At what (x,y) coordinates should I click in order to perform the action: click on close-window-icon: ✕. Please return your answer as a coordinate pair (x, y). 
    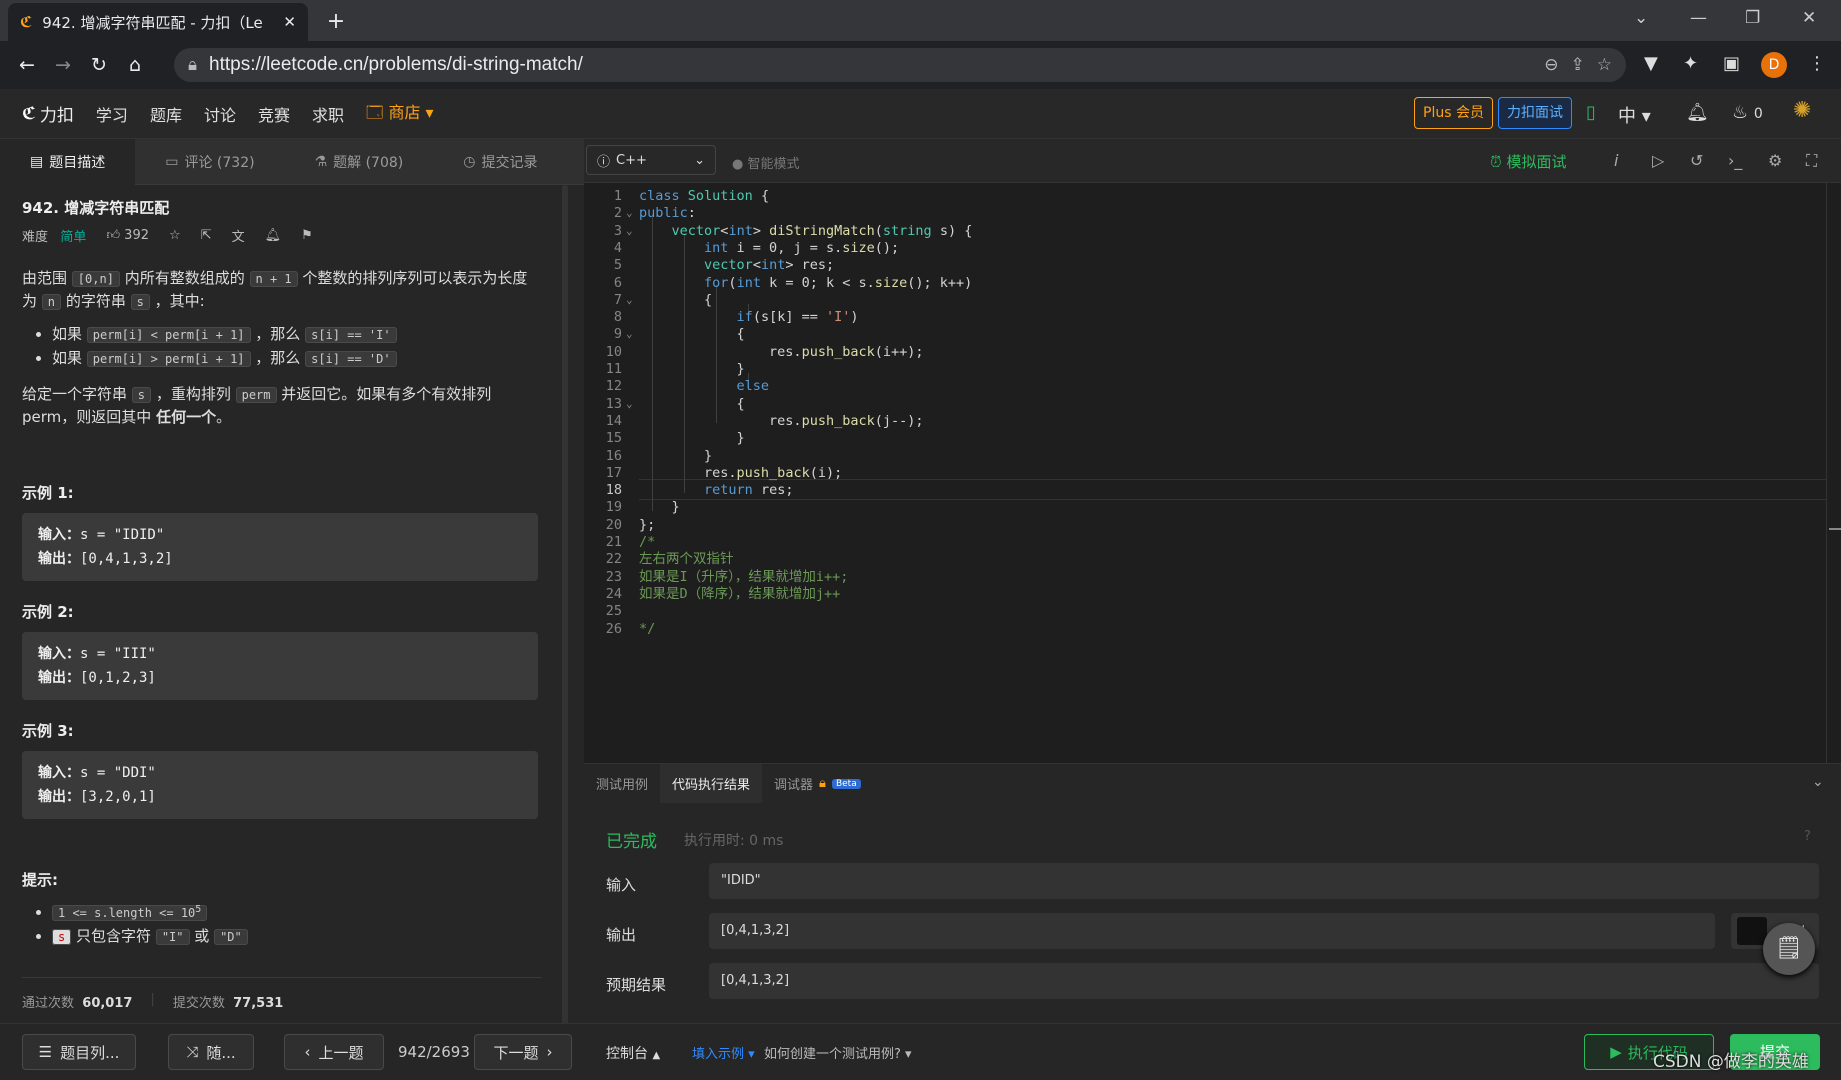
    Looking at the image, I should click on (1809, 18).